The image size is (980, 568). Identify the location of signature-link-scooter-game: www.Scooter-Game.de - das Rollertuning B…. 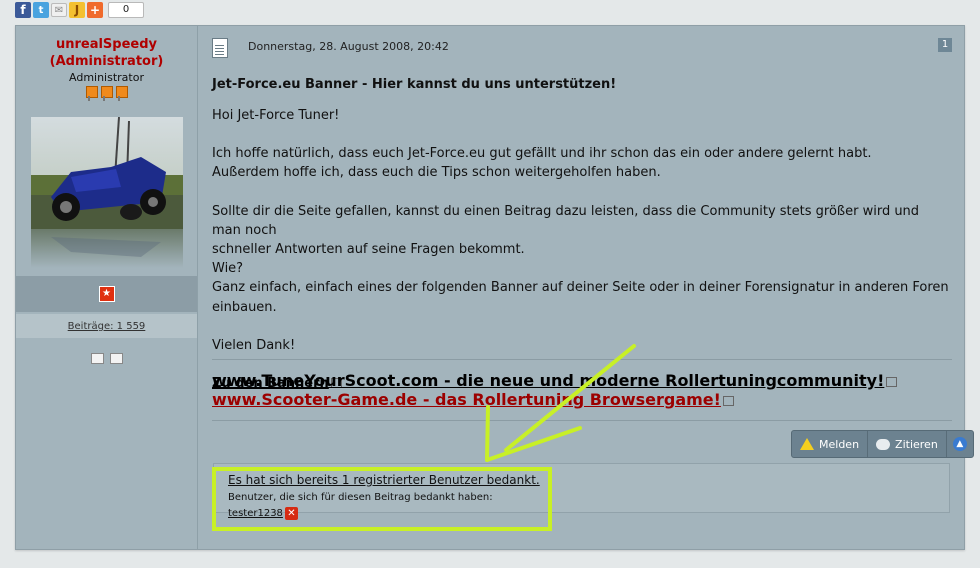
(466, 399).